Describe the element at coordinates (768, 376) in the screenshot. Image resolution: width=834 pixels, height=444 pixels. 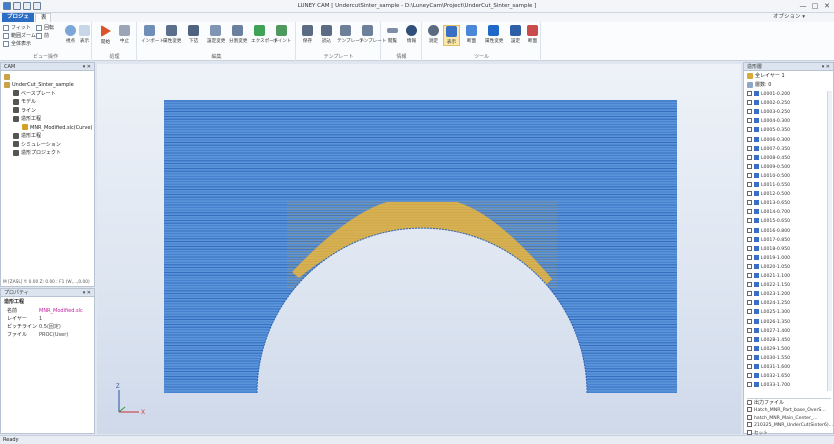
I see `layer-item: L0032-1.650` at that location.